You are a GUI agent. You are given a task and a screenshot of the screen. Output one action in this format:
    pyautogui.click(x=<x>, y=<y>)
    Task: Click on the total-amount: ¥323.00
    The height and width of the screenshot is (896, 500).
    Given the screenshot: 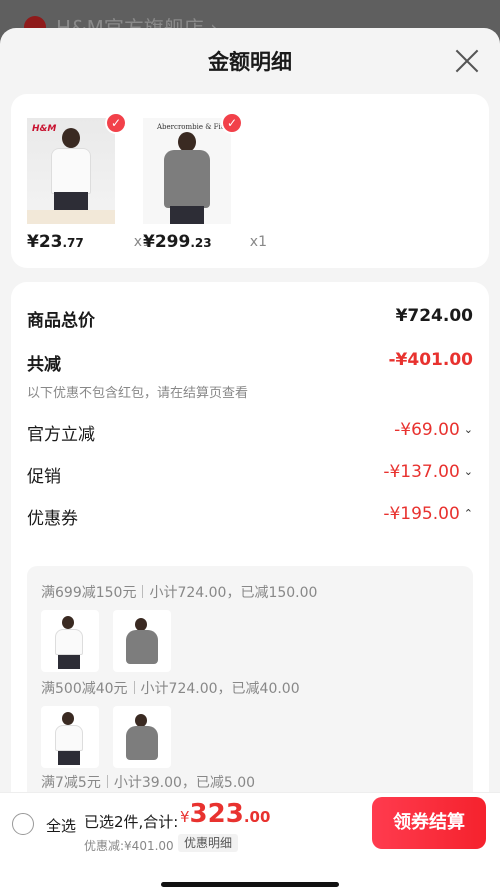 What is the action you would take?
    pyautogui.click(x=225, y=814)
    